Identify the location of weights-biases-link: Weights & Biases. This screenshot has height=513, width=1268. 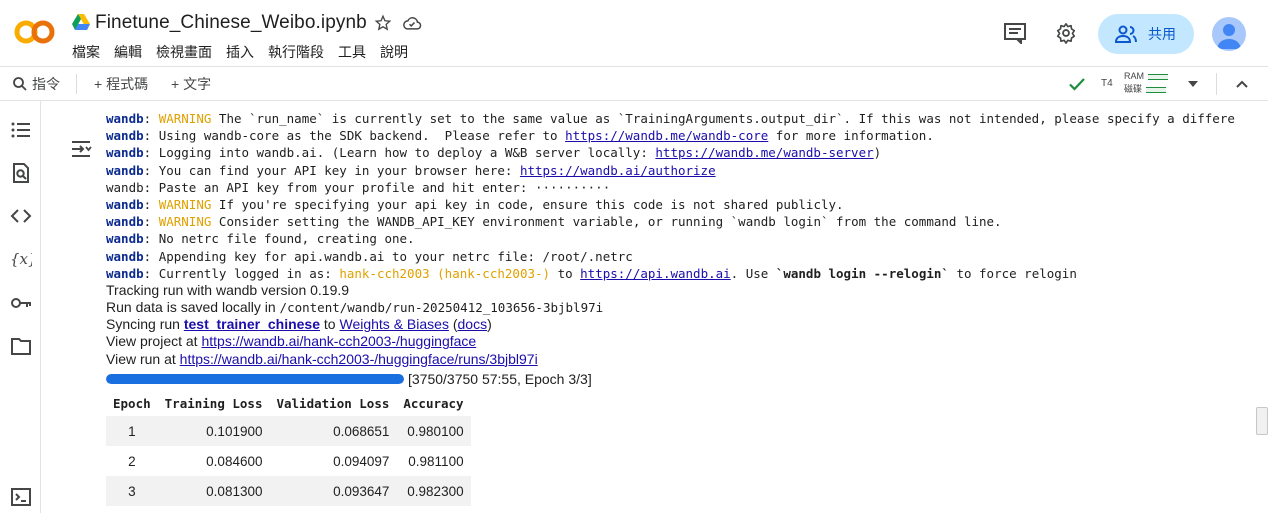
(393, 324).